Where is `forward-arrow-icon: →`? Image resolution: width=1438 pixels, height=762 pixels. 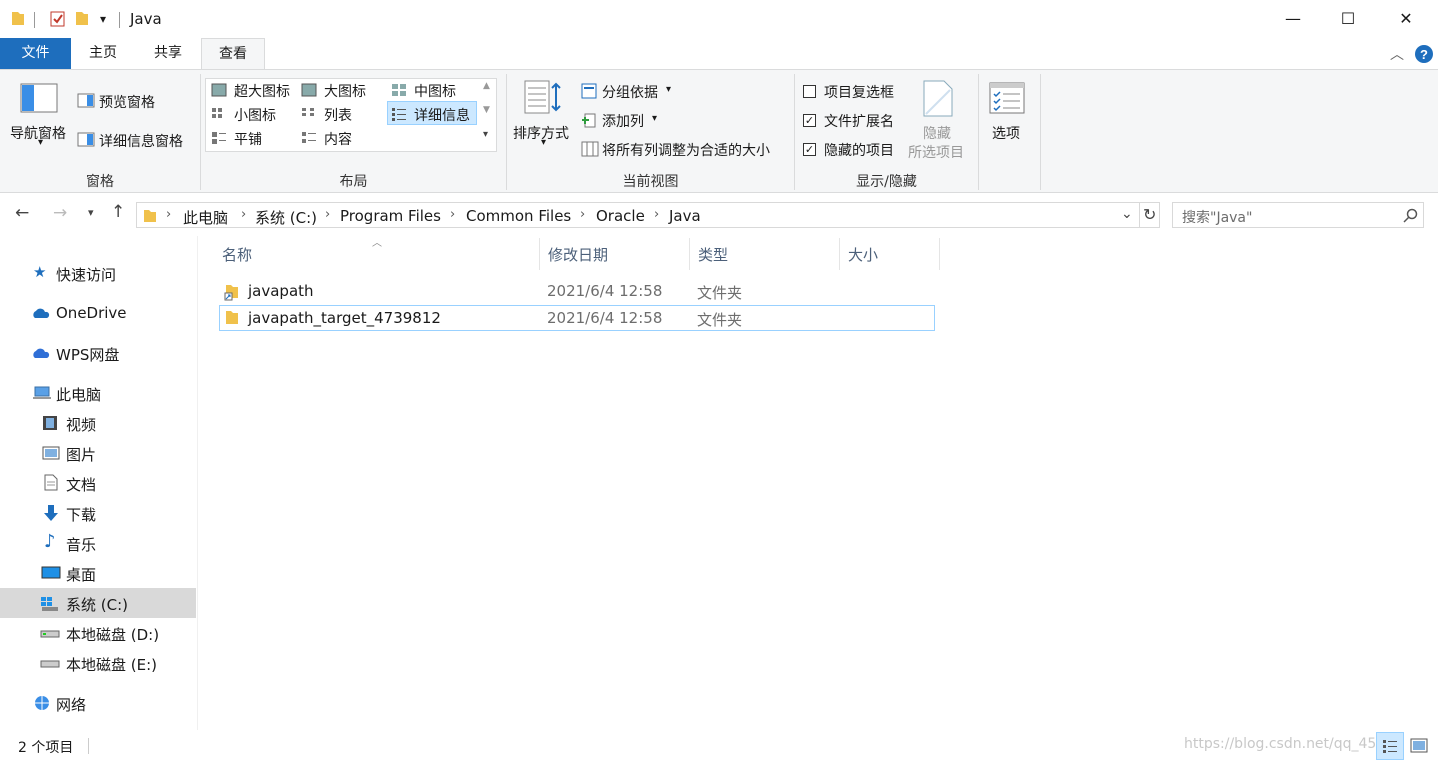 forward-arrow-icon: → is located at coordinates (60, 213).